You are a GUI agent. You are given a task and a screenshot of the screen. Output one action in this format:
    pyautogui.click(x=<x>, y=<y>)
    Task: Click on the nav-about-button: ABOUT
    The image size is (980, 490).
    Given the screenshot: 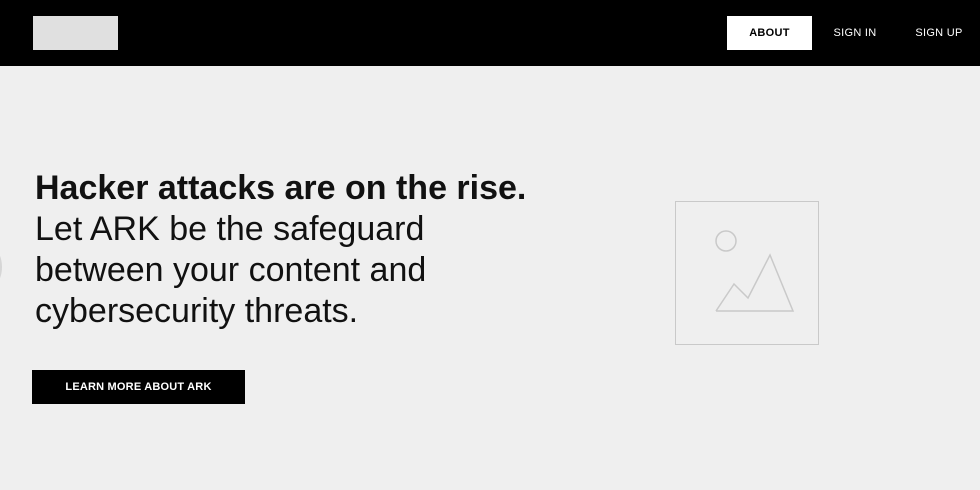 What is the action you would take?
    pyautogui.click(x=769, y=33)
    